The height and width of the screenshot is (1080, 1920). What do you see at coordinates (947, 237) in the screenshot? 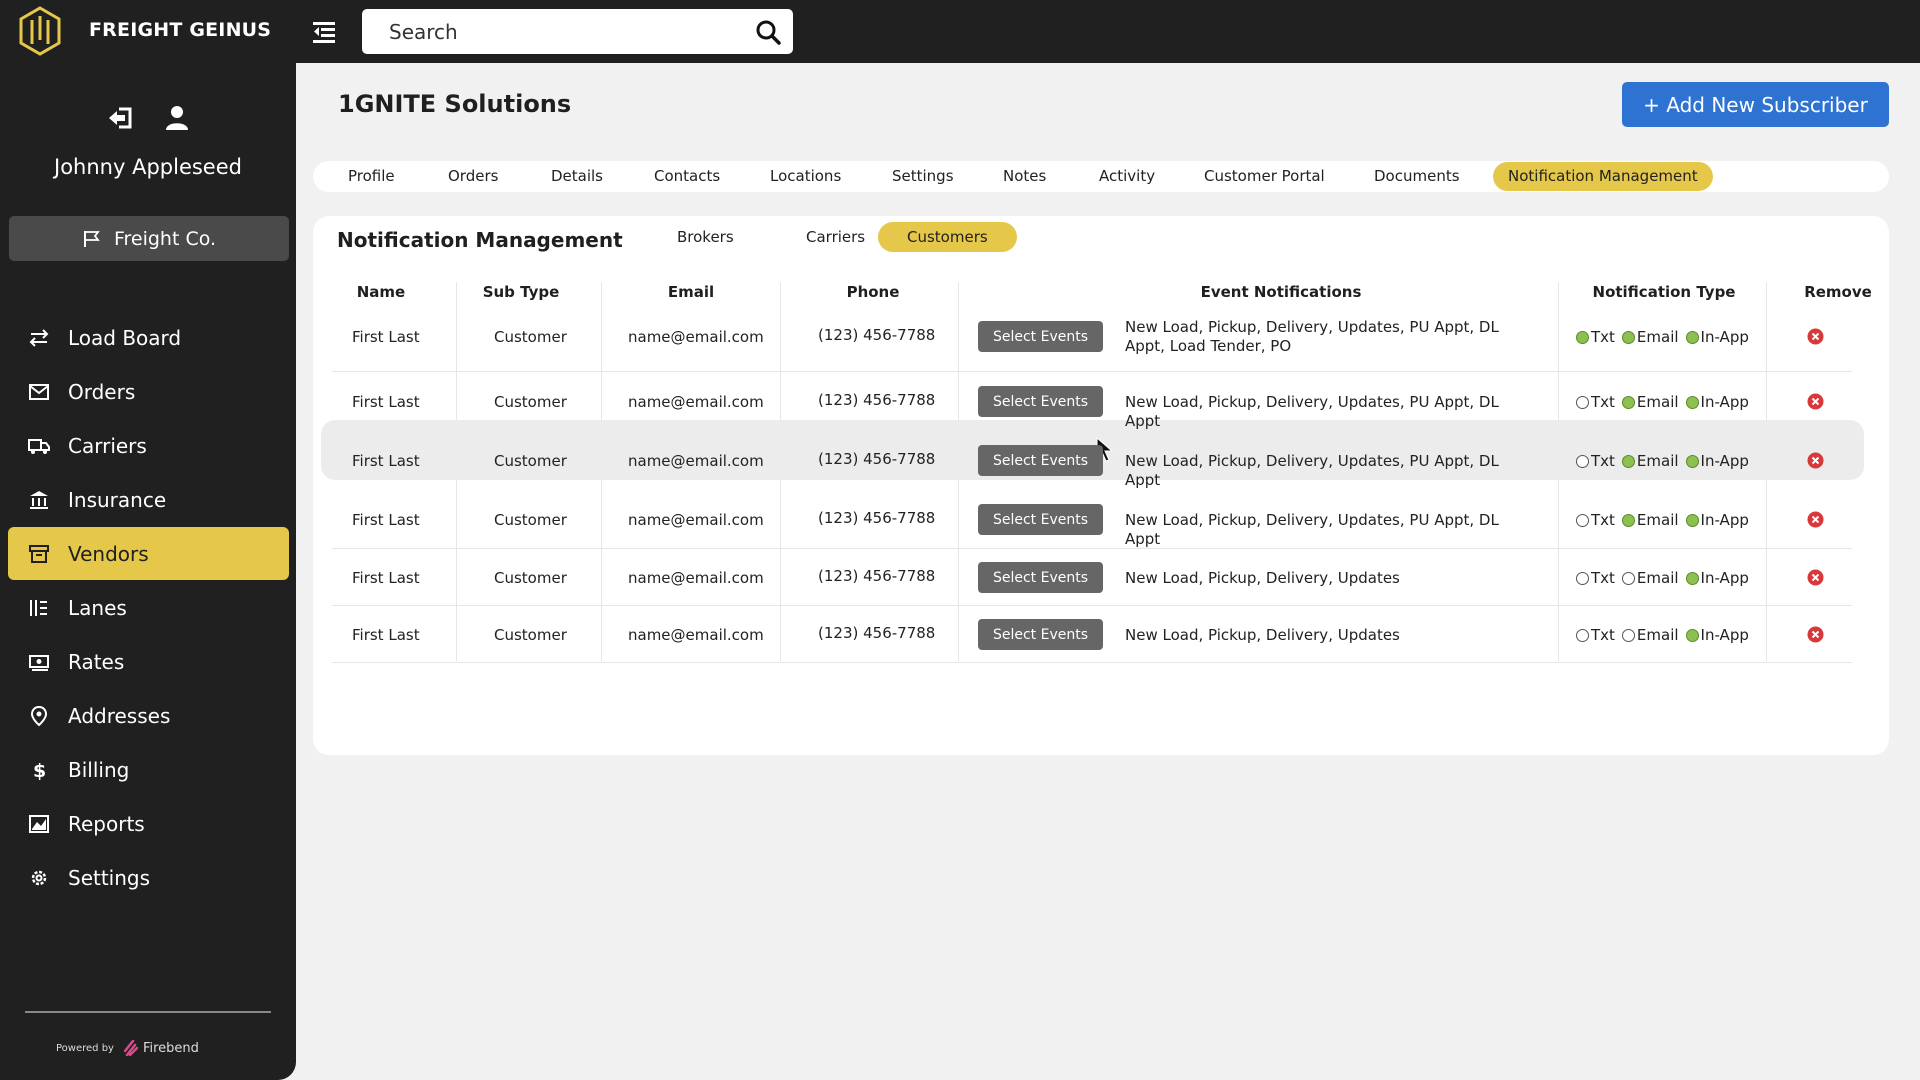
I see `subtab-customers: Customers` at bounding box center [947, 237].